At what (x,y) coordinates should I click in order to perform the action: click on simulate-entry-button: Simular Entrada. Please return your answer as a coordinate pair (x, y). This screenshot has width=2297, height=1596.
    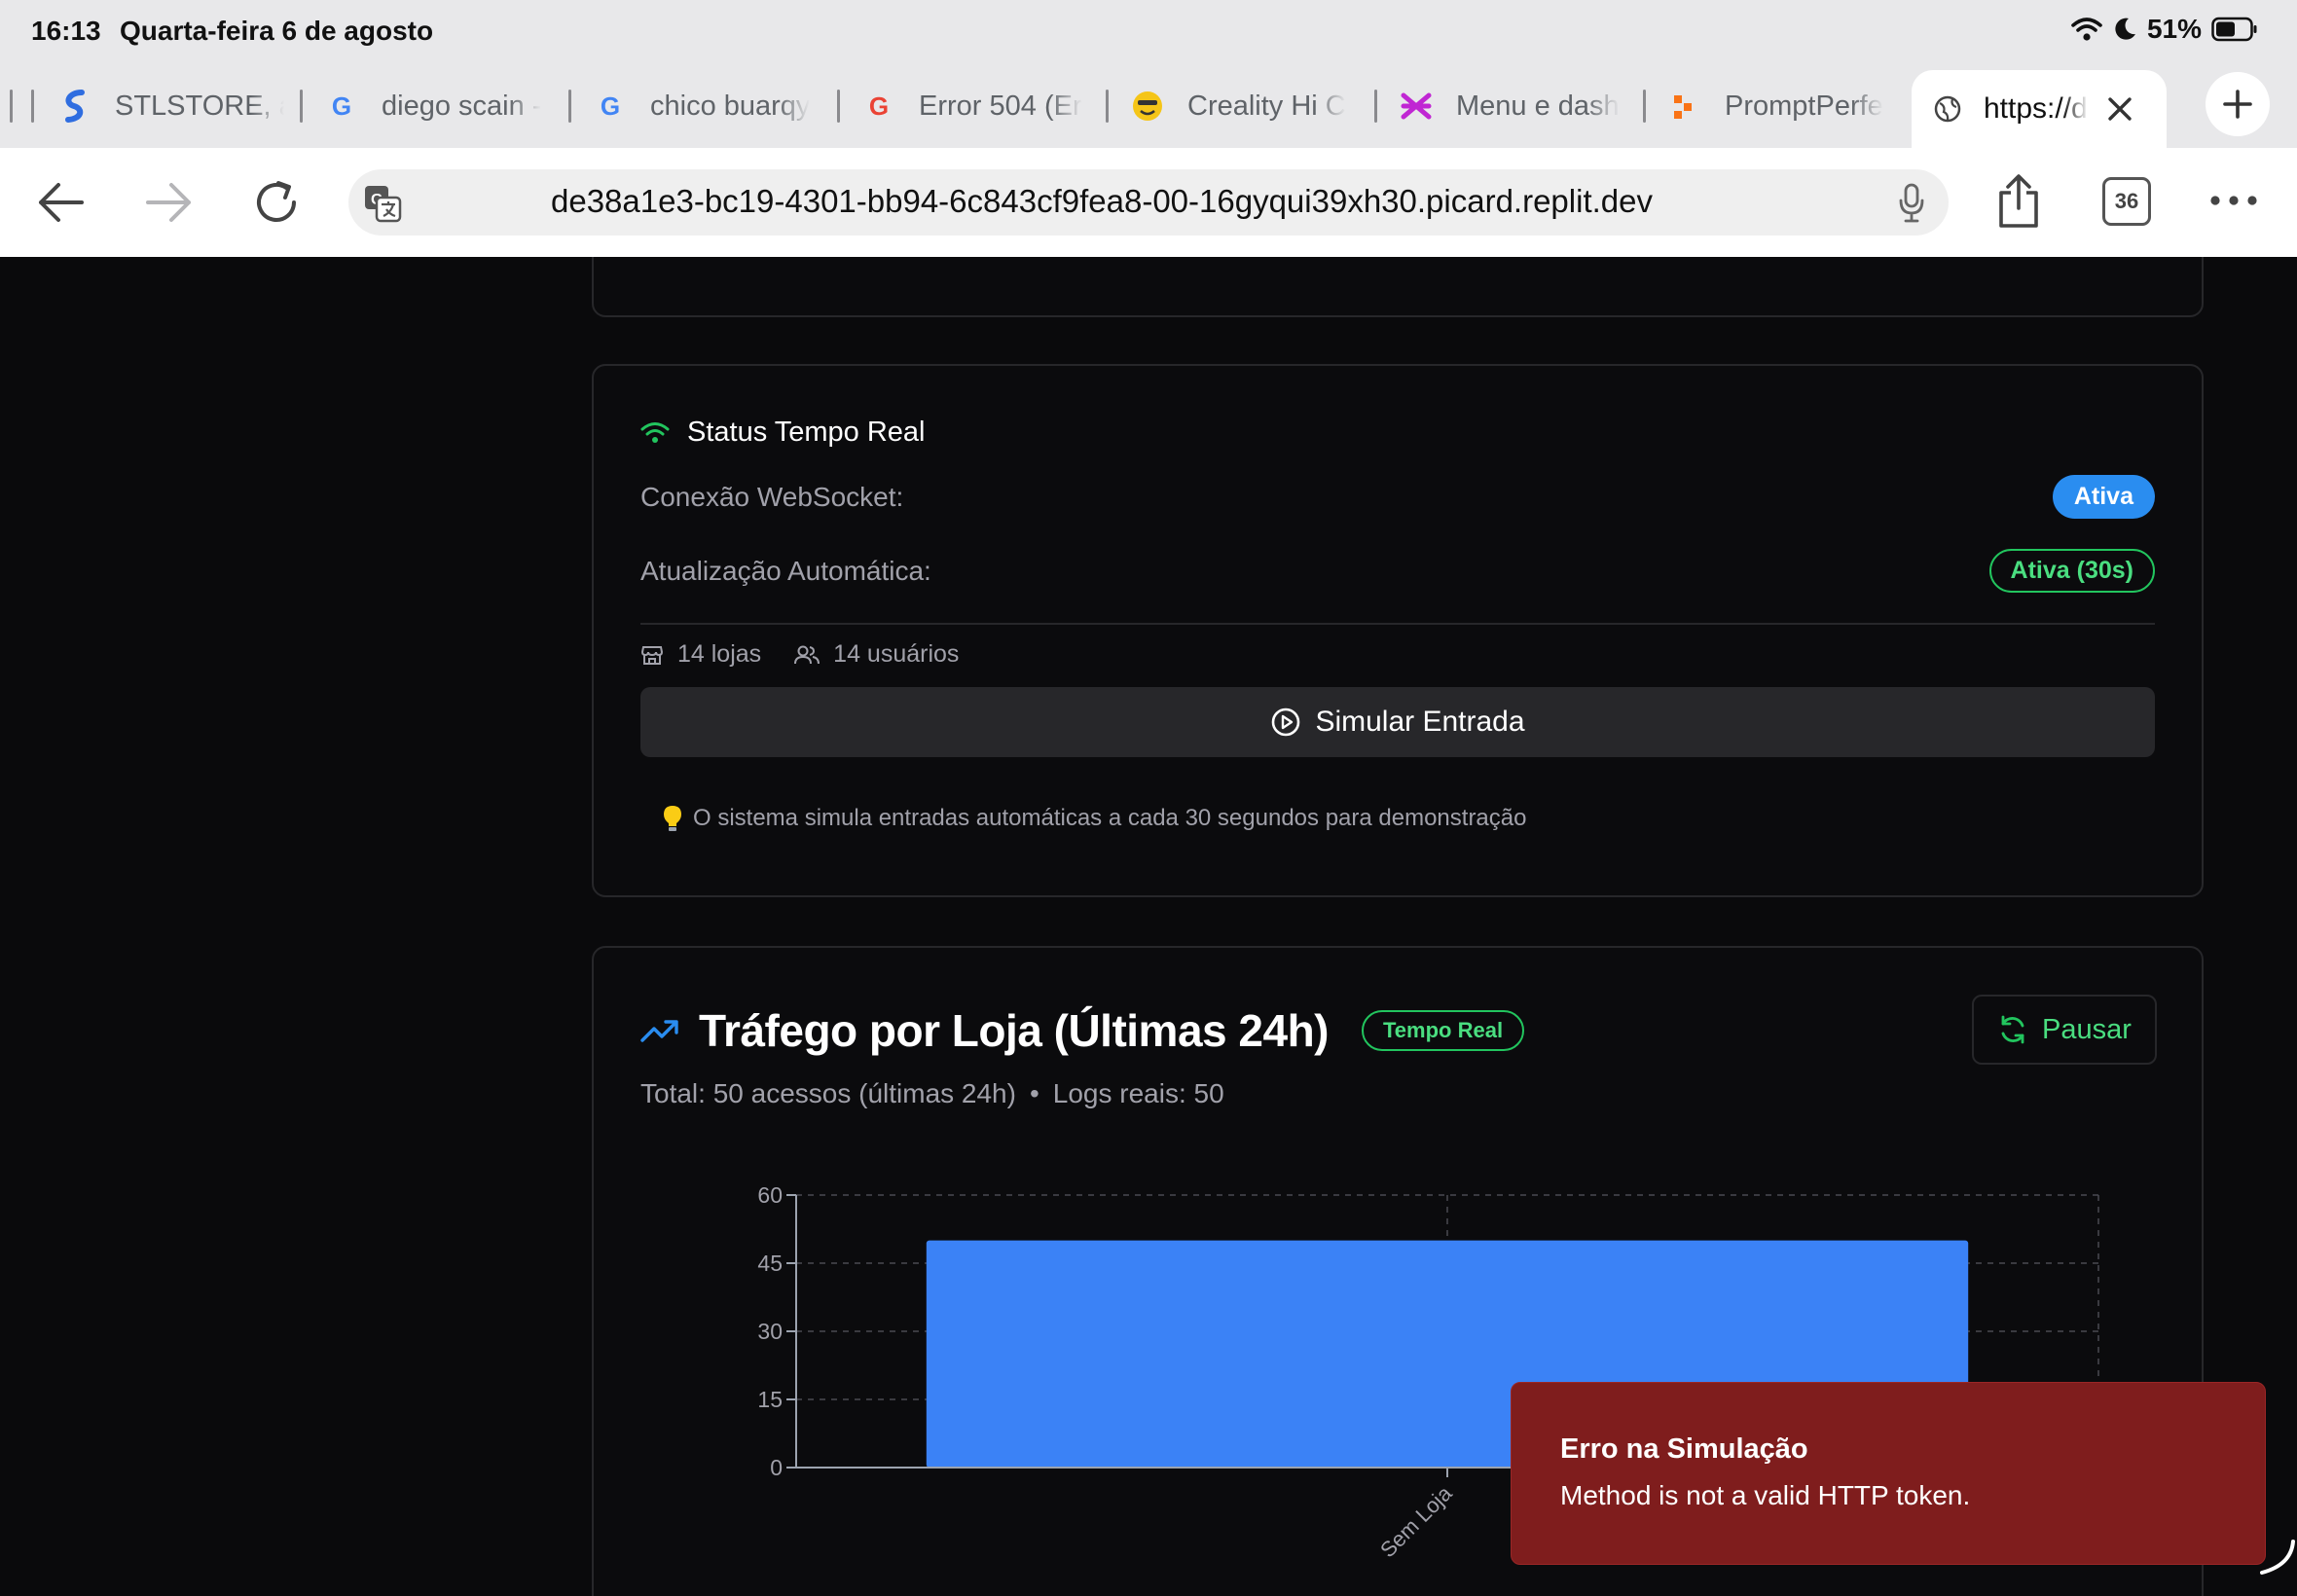
    Looking at the image, I should click on (1397, 722).